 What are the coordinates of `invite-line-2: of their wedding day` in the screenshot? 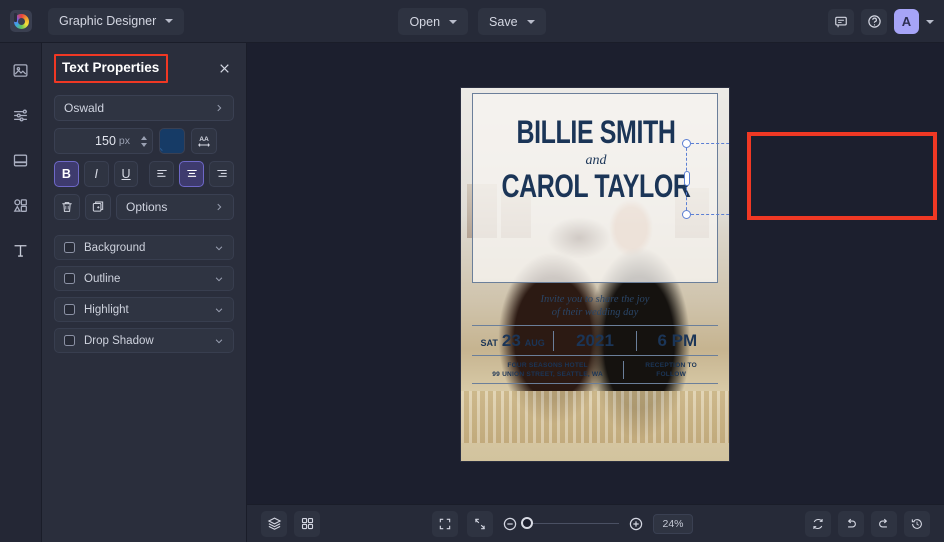 It's located at (595, 312).